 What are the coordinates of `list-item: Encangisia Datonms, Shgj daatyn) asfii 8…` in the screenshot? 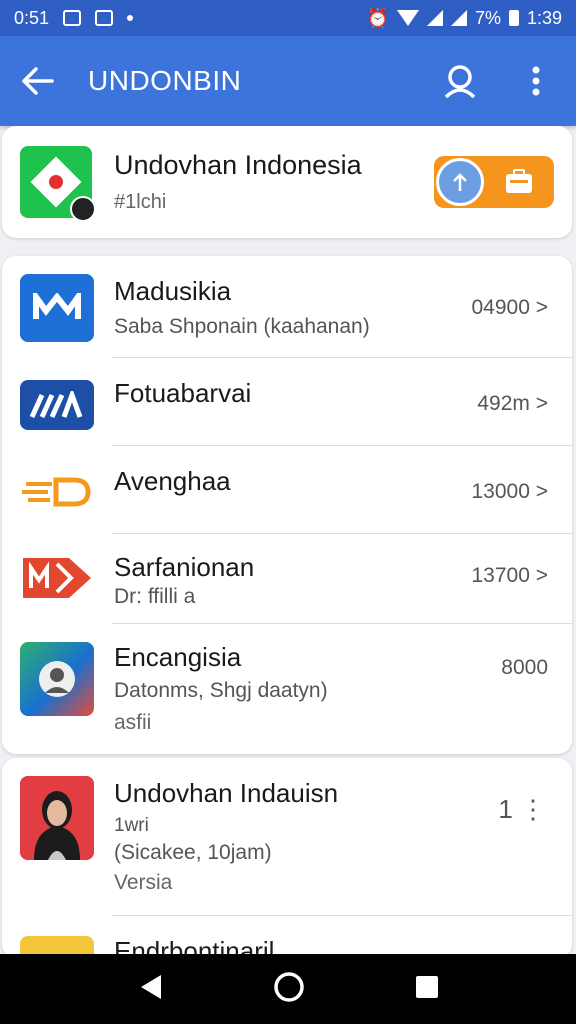 It's located at (287, 689).